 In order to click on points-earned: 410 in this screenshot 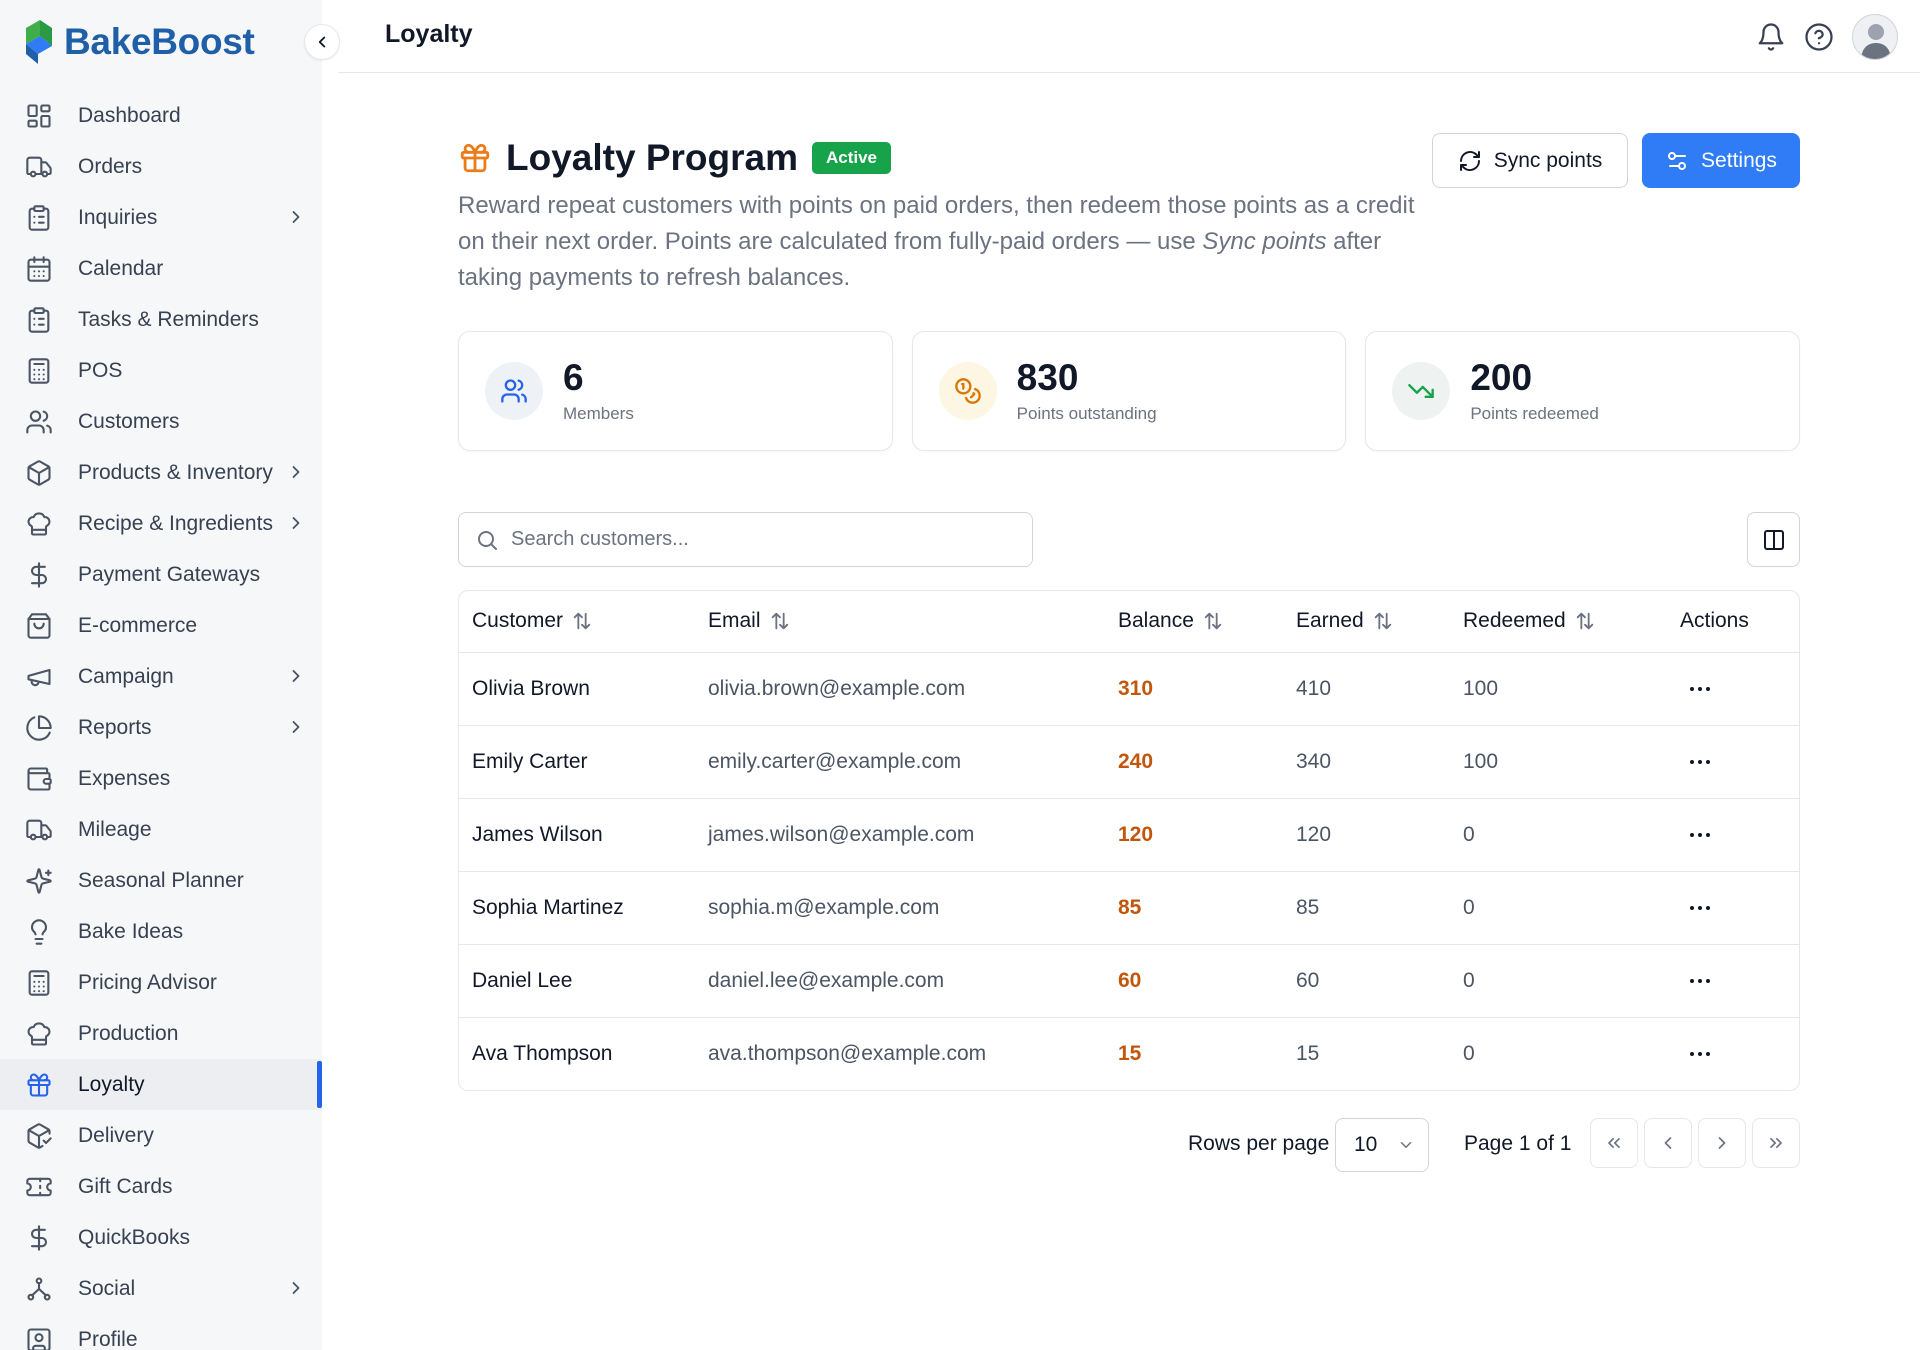, I will do `click(1366, 689)`.